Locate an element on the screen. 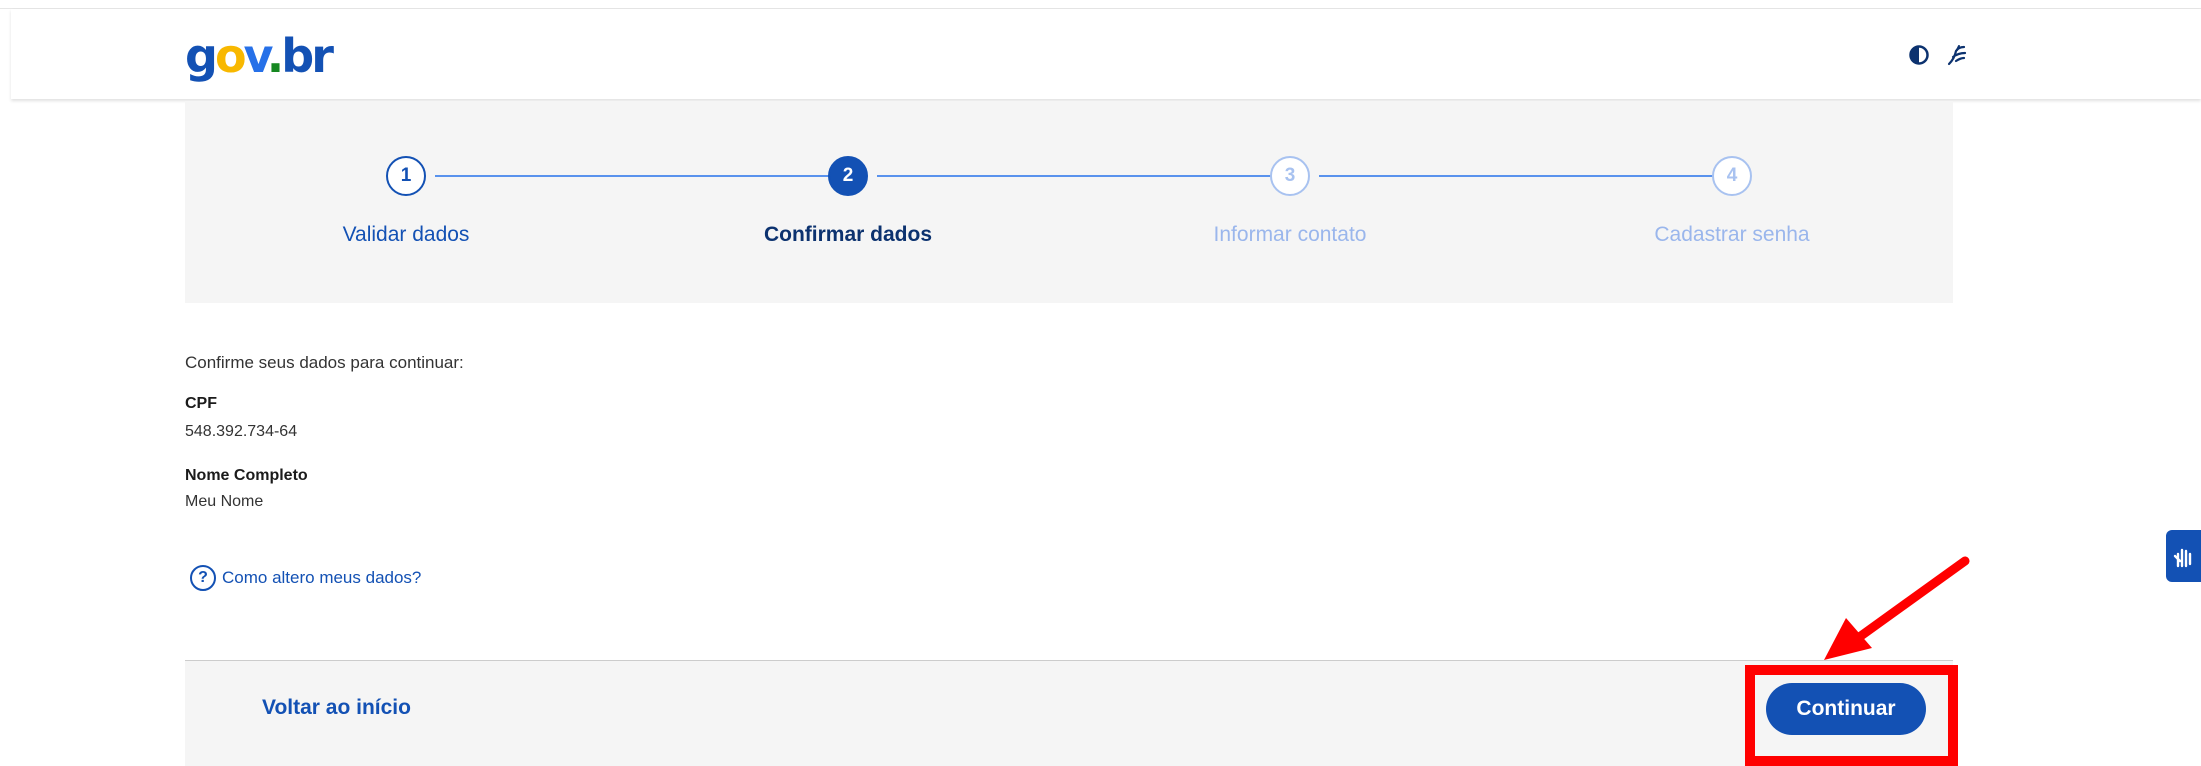 The width and height of the screenshot is (2201, 766). intro-text: Confirme seus dados para continuar: is located at coordinates (324, 362).